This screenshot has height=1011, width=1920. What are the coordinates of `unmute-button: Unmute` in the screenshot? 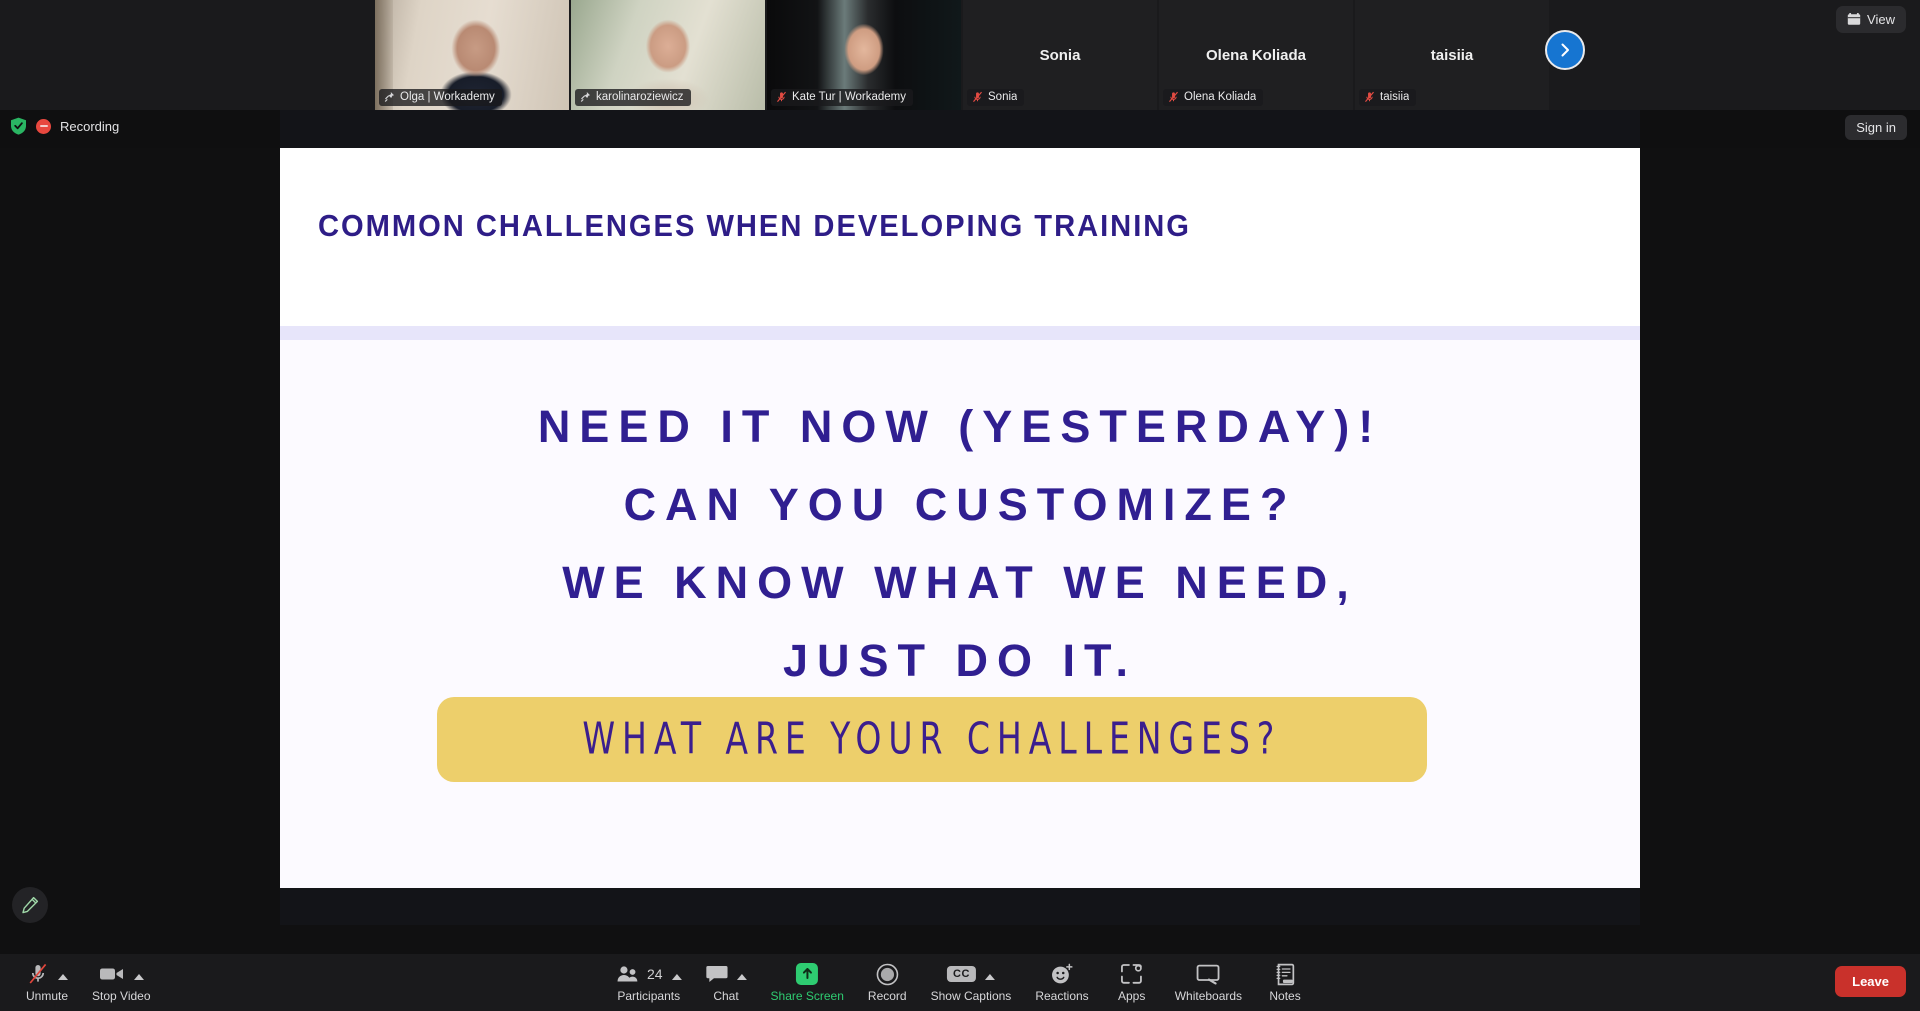 It's located at (47, 982).